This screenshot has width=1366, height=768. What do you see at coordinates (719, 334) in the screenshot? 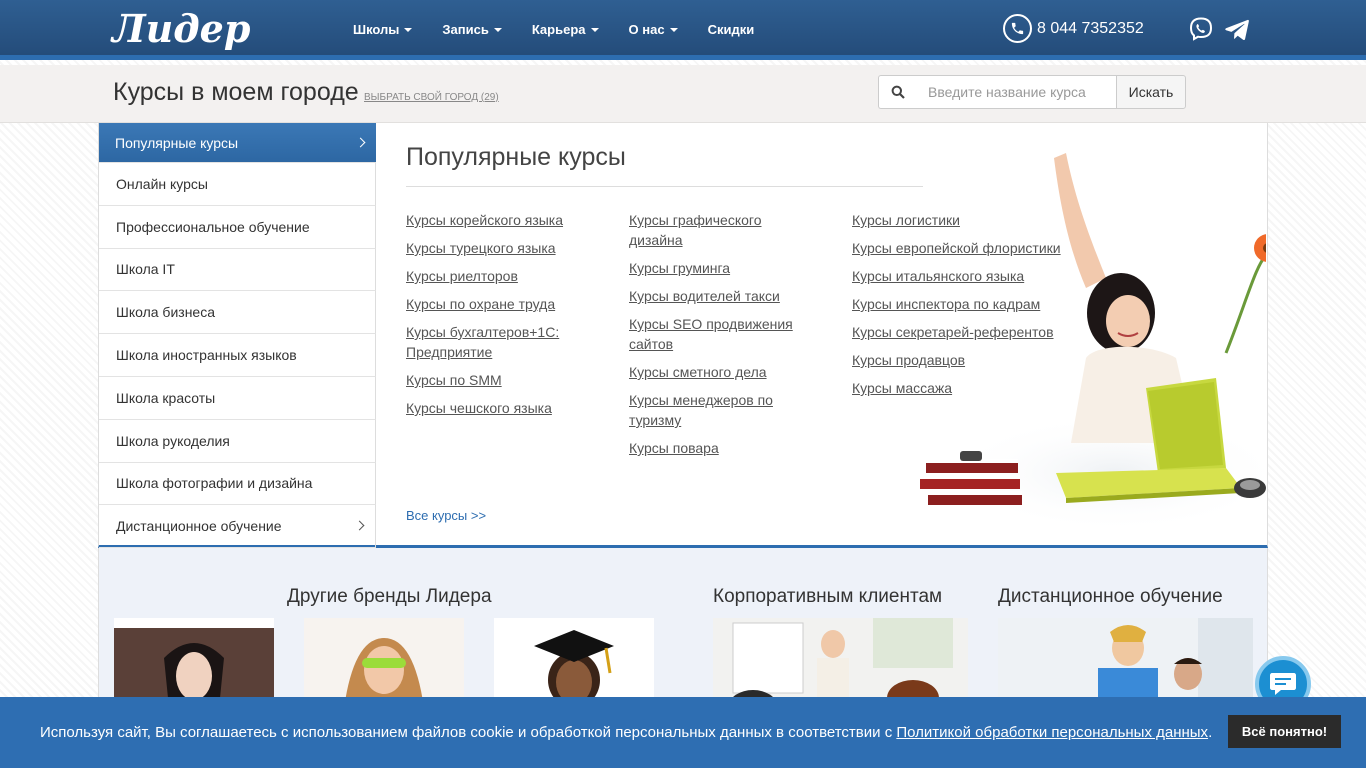
I see `course-link: Курсы SEO продвижения сайтов` at bounding box center [719, 334].